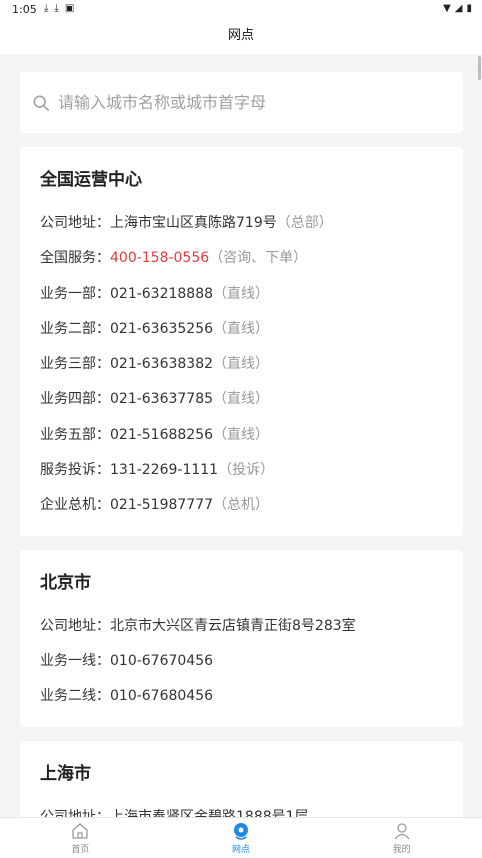  I want to click on phone-number: 131-2269-1111, so click(164, 470).